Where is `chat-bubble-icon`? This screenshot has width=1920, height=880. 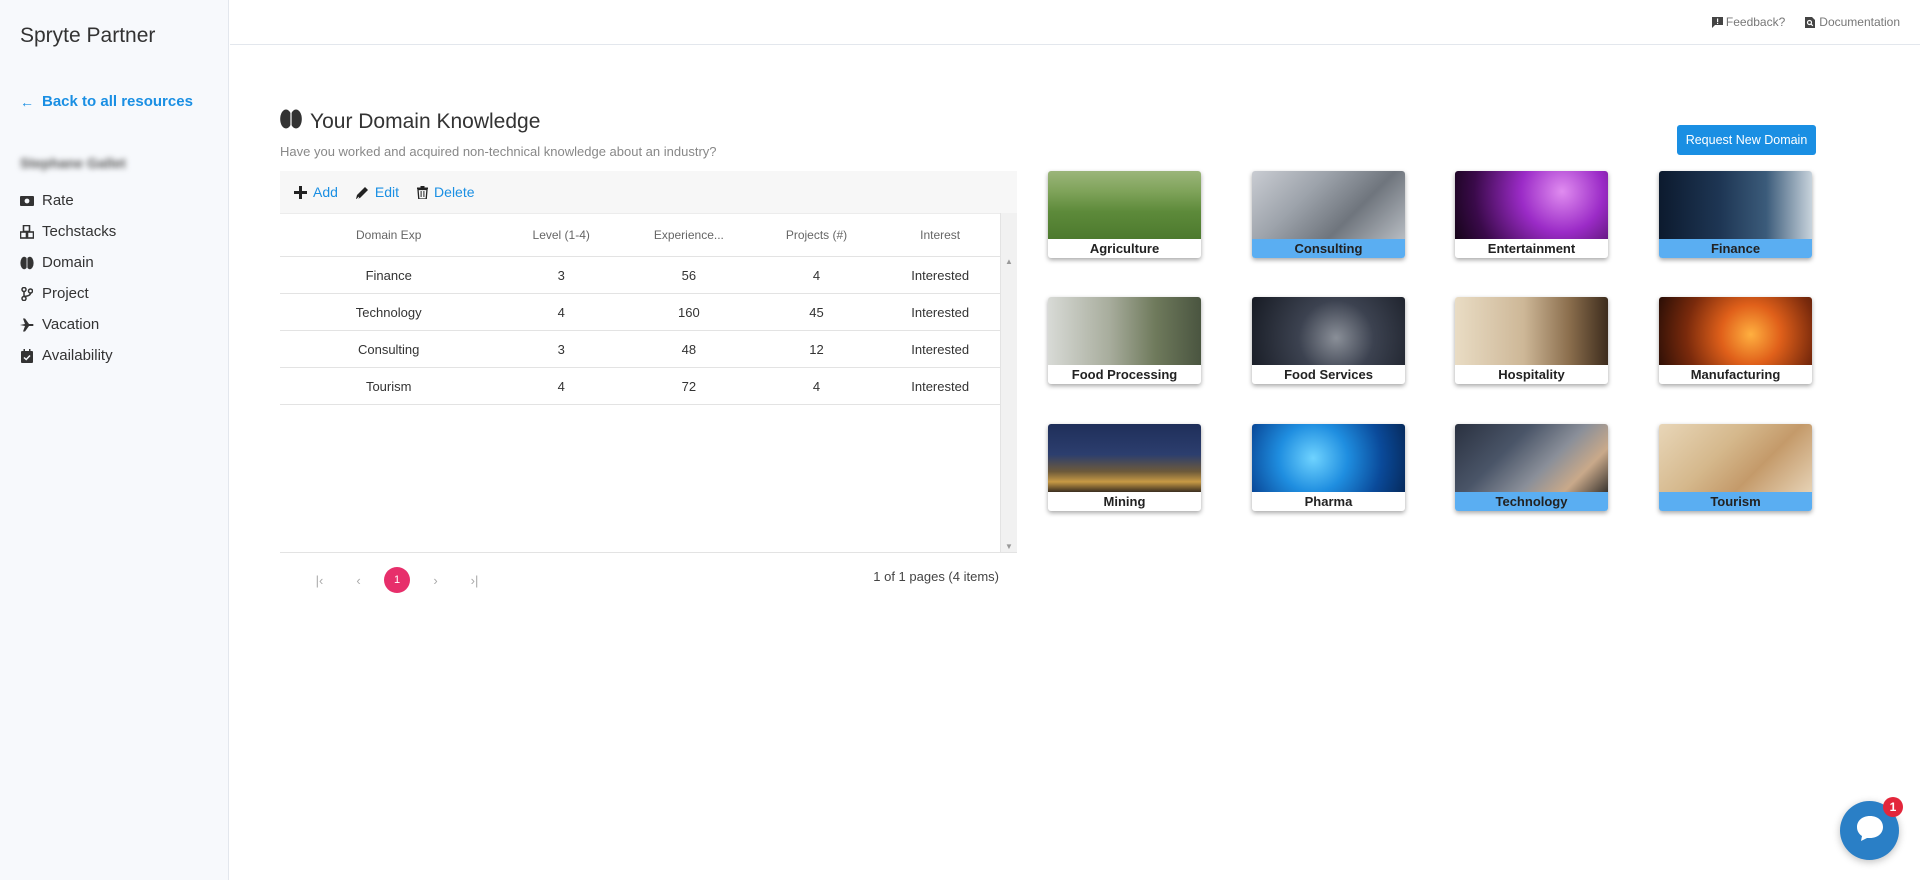
chat-bubble-icon is located at coordinates (1870, 830).